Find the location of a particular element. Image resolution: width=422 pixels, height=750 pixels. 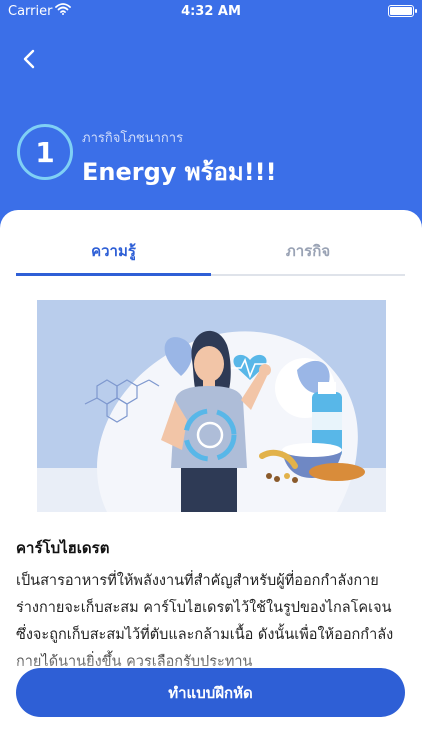

status-time: 4:32 AM is located at coordinates (211, 11).